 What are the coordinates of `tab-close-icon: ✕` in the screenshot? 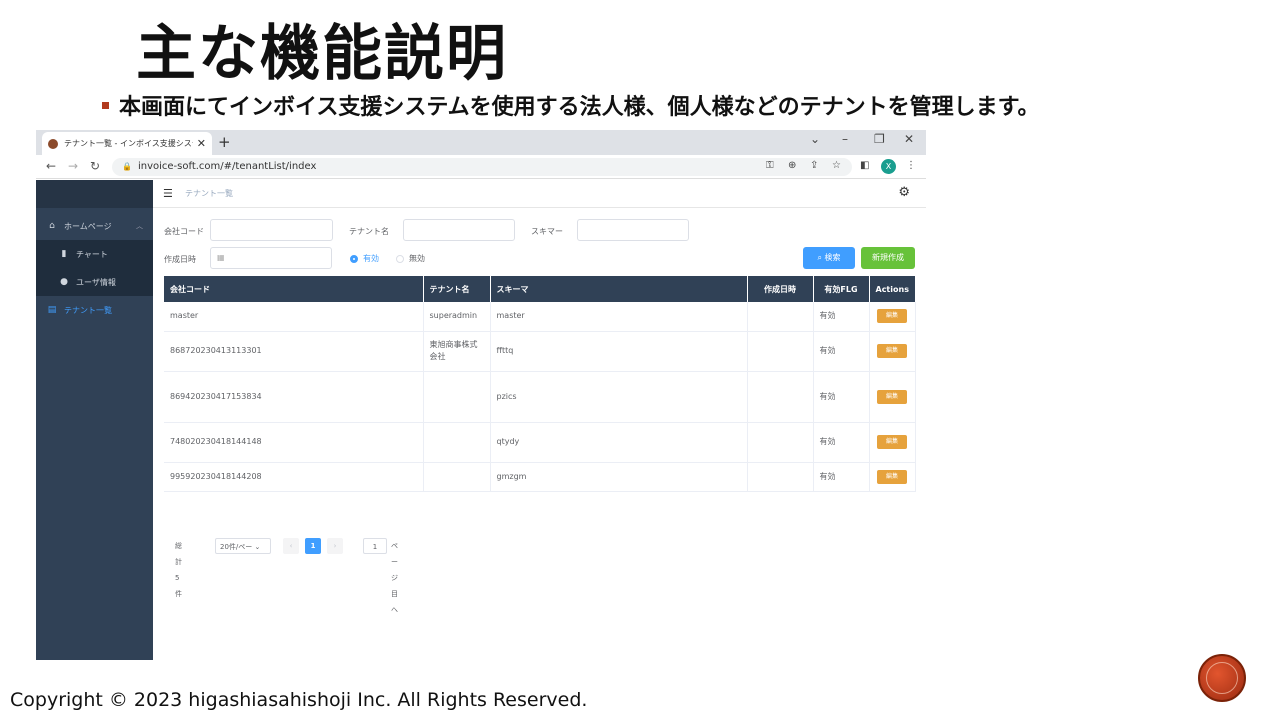 It's located at (201, 143).